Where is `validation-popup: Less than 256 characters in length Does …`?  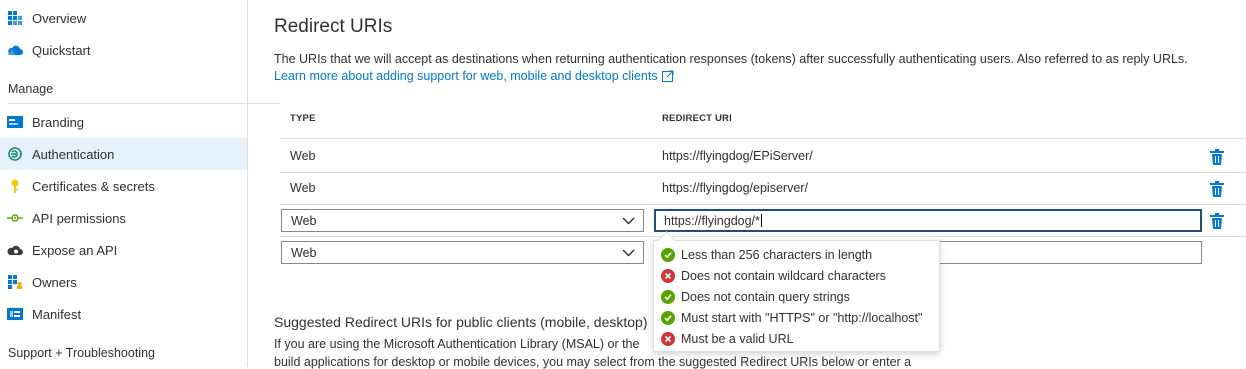
validation-popup: Less than 256 characters in length Does … is located at coordinates (796, 291).